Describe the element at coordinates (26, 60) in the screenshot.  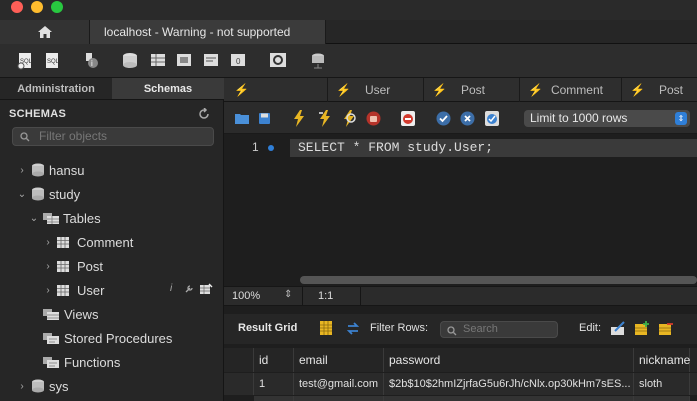
I see `new-sql-tab-icon: SQL` at that location.